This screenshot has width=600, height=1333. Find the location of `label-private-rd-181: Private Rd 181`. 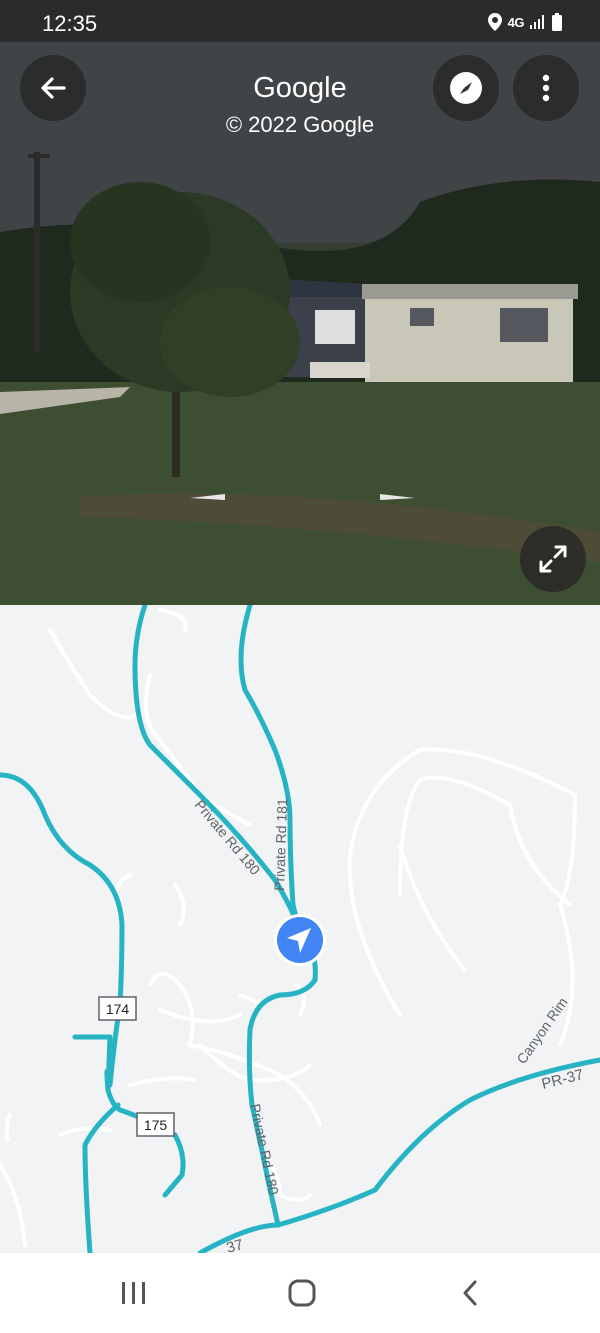

label-private-rd-181: Private Rd 181 is located at coordinates (280, 844).